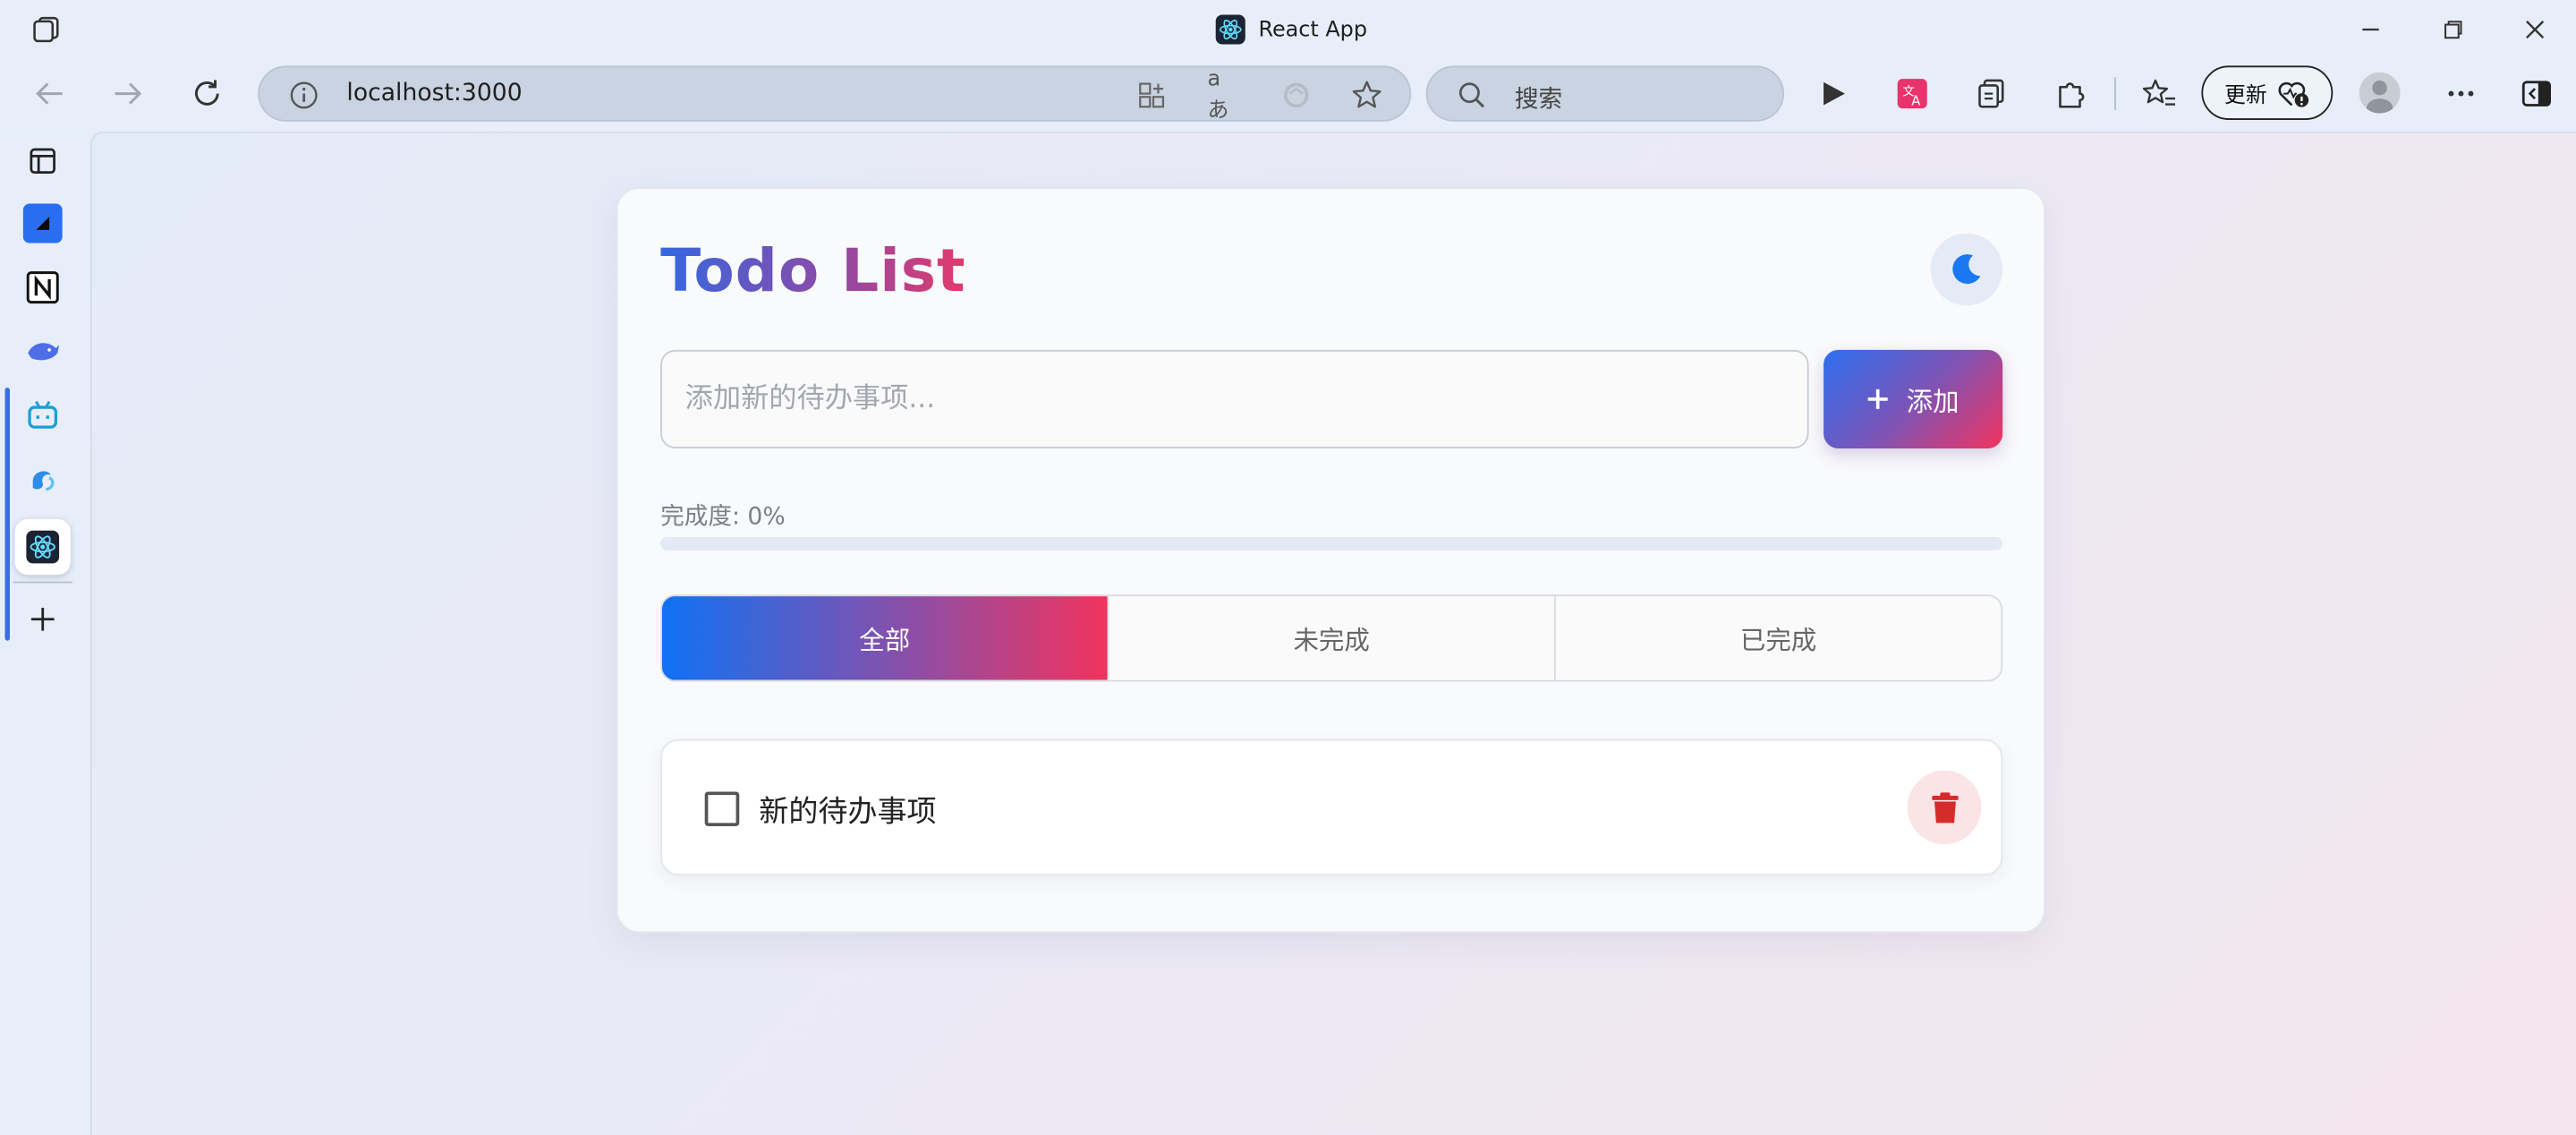 This screenshot has width=2576, height=1135. I want to click on back-button, so click(49, 94).